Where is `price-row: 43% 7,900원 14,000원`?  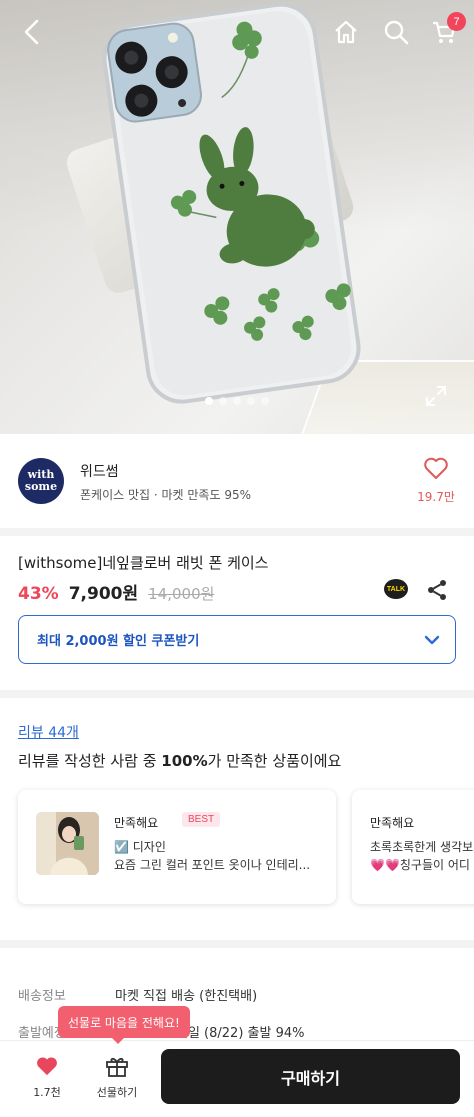
price-row: 43% 7,900원 14,000원 is located at coordinates (116, 591).